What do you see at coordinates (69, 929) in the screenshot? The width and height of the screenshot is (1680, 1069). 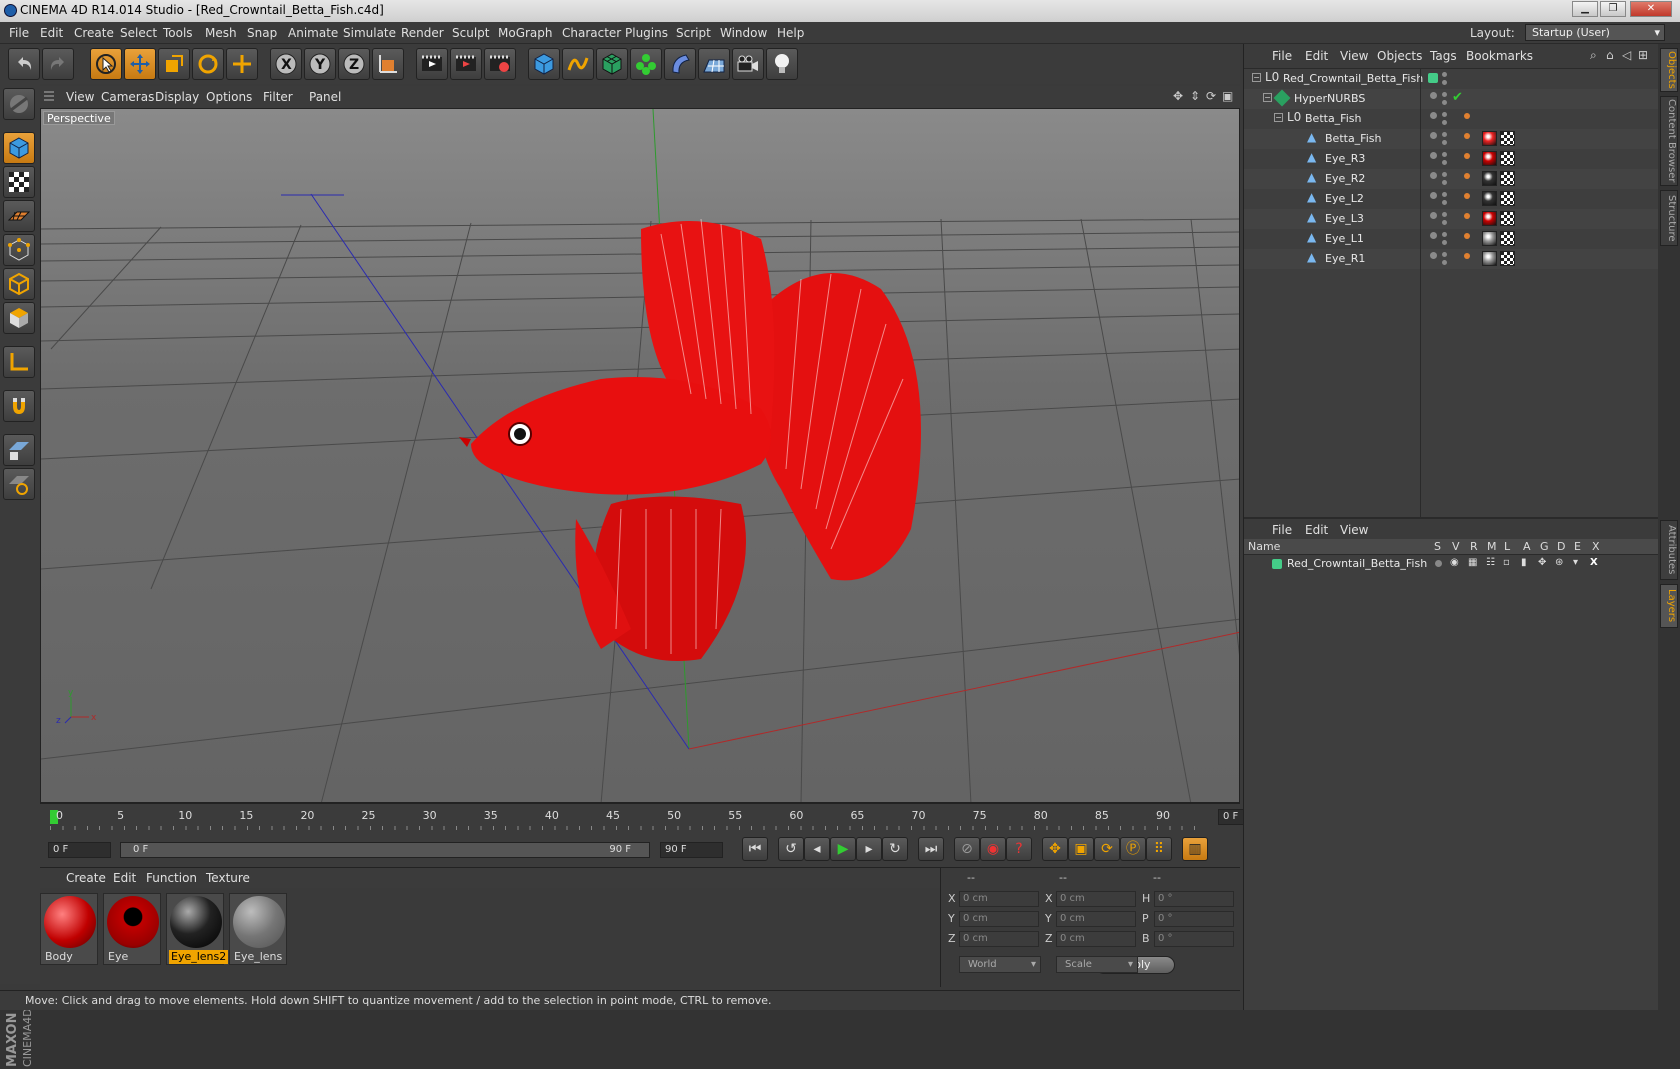 I see `material-swatch-body: Body` at bounding box center [69, 929].